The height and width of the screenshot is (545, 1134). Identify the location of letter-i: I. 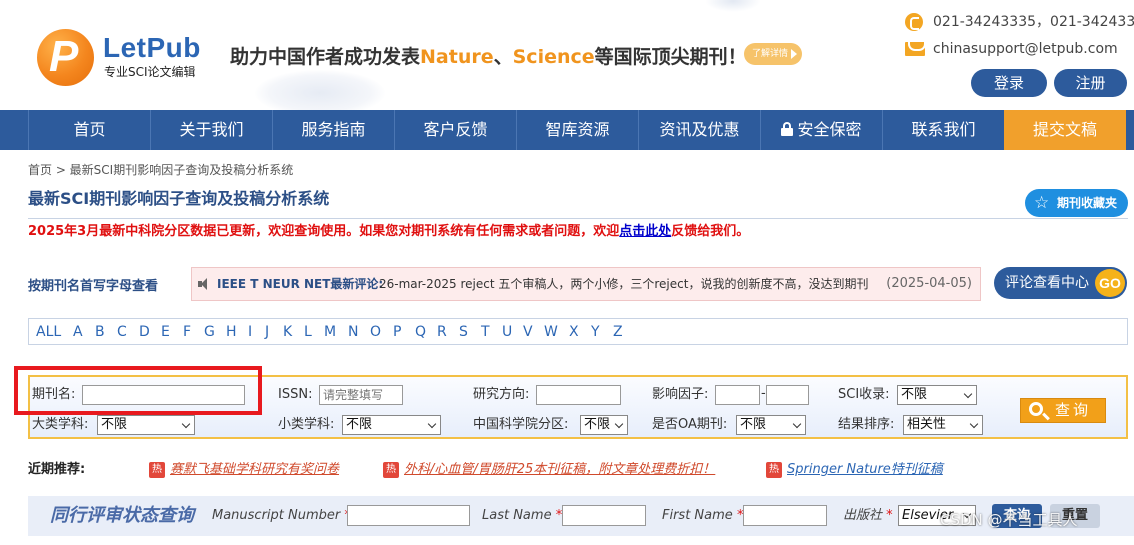
(250, 332).